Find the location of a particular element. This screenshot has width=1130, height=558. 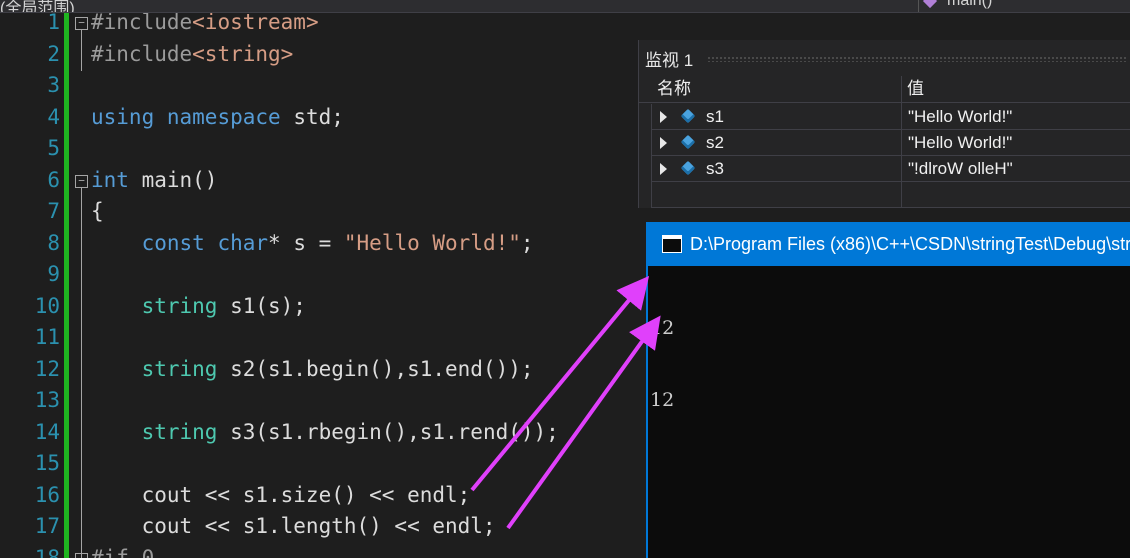

code-line: 14 string s3(s1.rbegin(),s1.rend()); is located at coordinates (319, 432).